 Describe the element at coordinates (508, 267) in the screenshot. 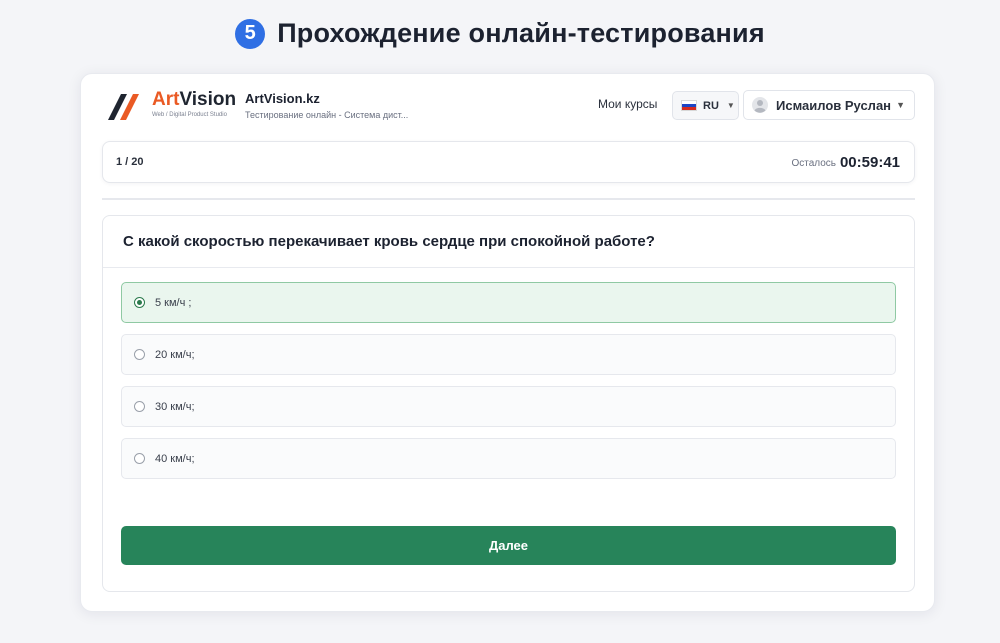

I see `question-separator` at that location.